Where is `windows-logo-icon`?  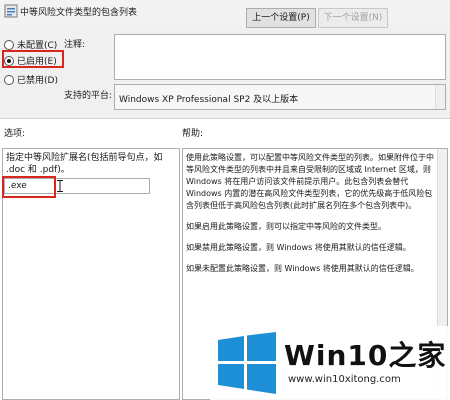 windows-logo-icon is located at coordinates (247, 363).